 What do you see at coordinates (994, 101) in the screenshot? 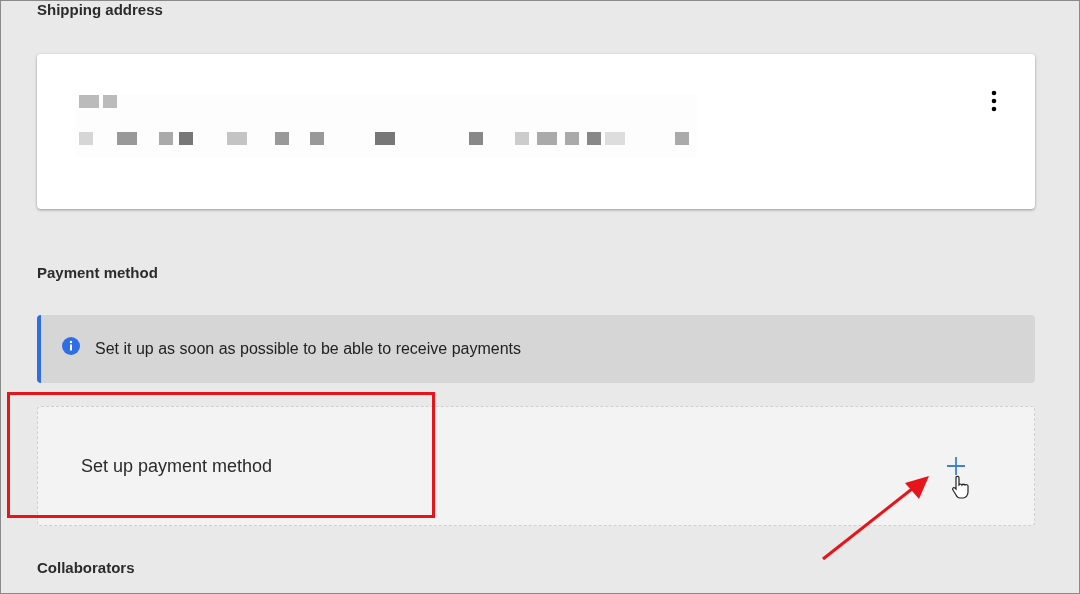
I see `more-options-icon` at bounding box center [994, 101].